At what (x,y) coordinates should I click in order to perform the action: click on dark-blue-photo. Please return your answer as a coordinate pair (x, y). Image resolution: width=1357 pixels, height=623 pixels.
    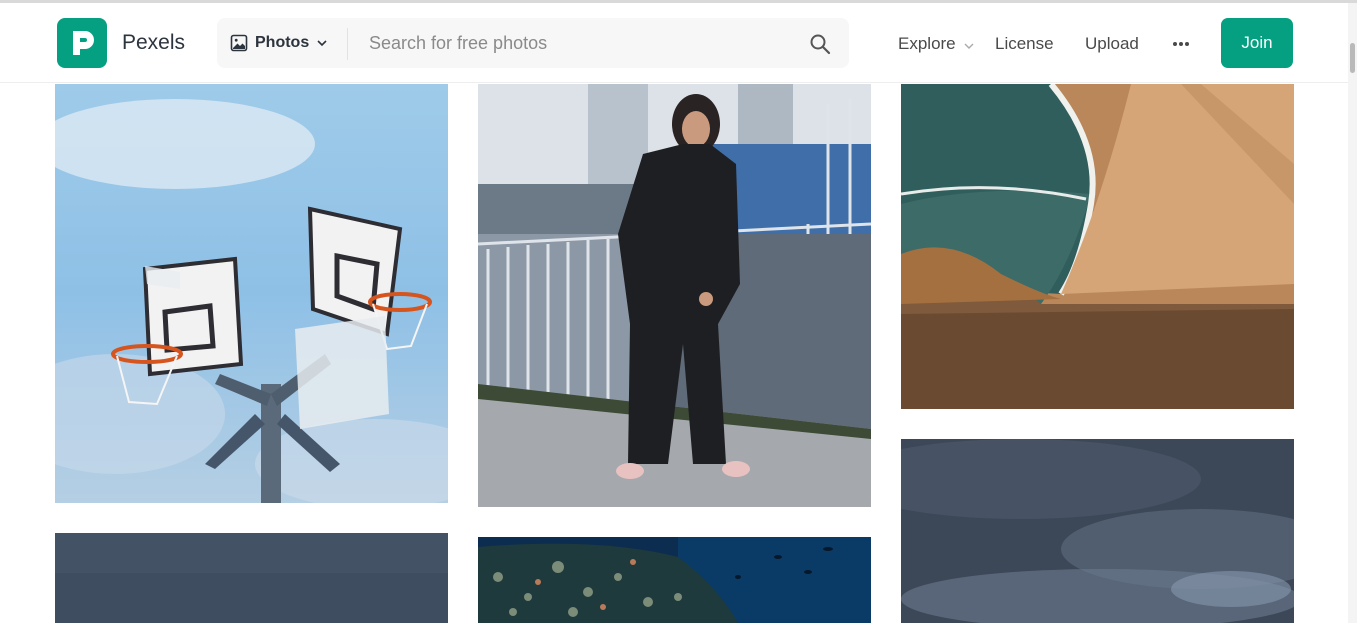
    Looking at the image, I should click on (251, 578).